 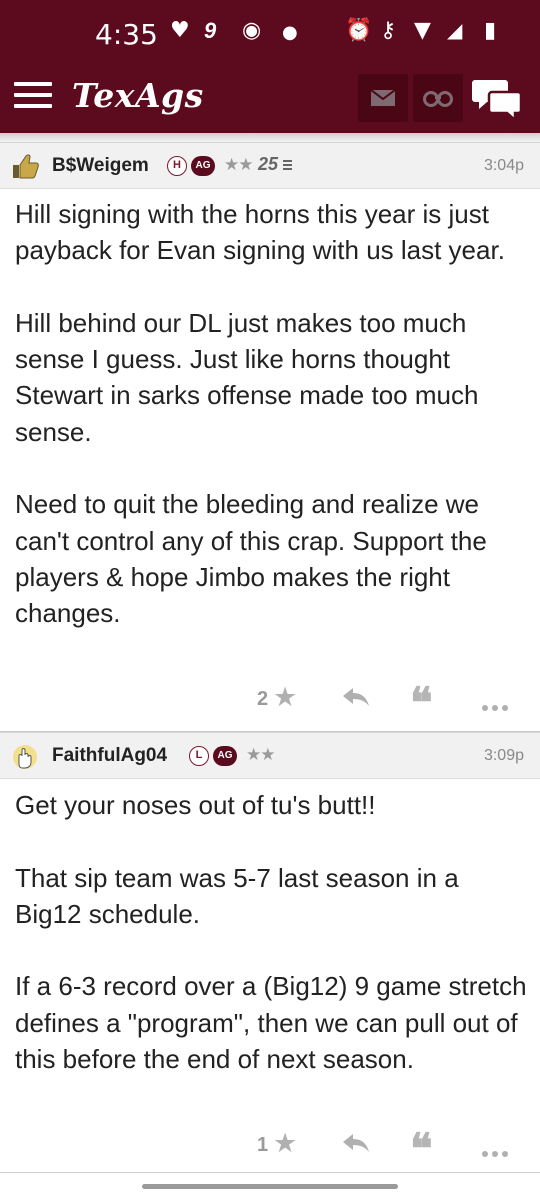 I want to click on gig-em-hand-icon, so click(x=25, y=756).